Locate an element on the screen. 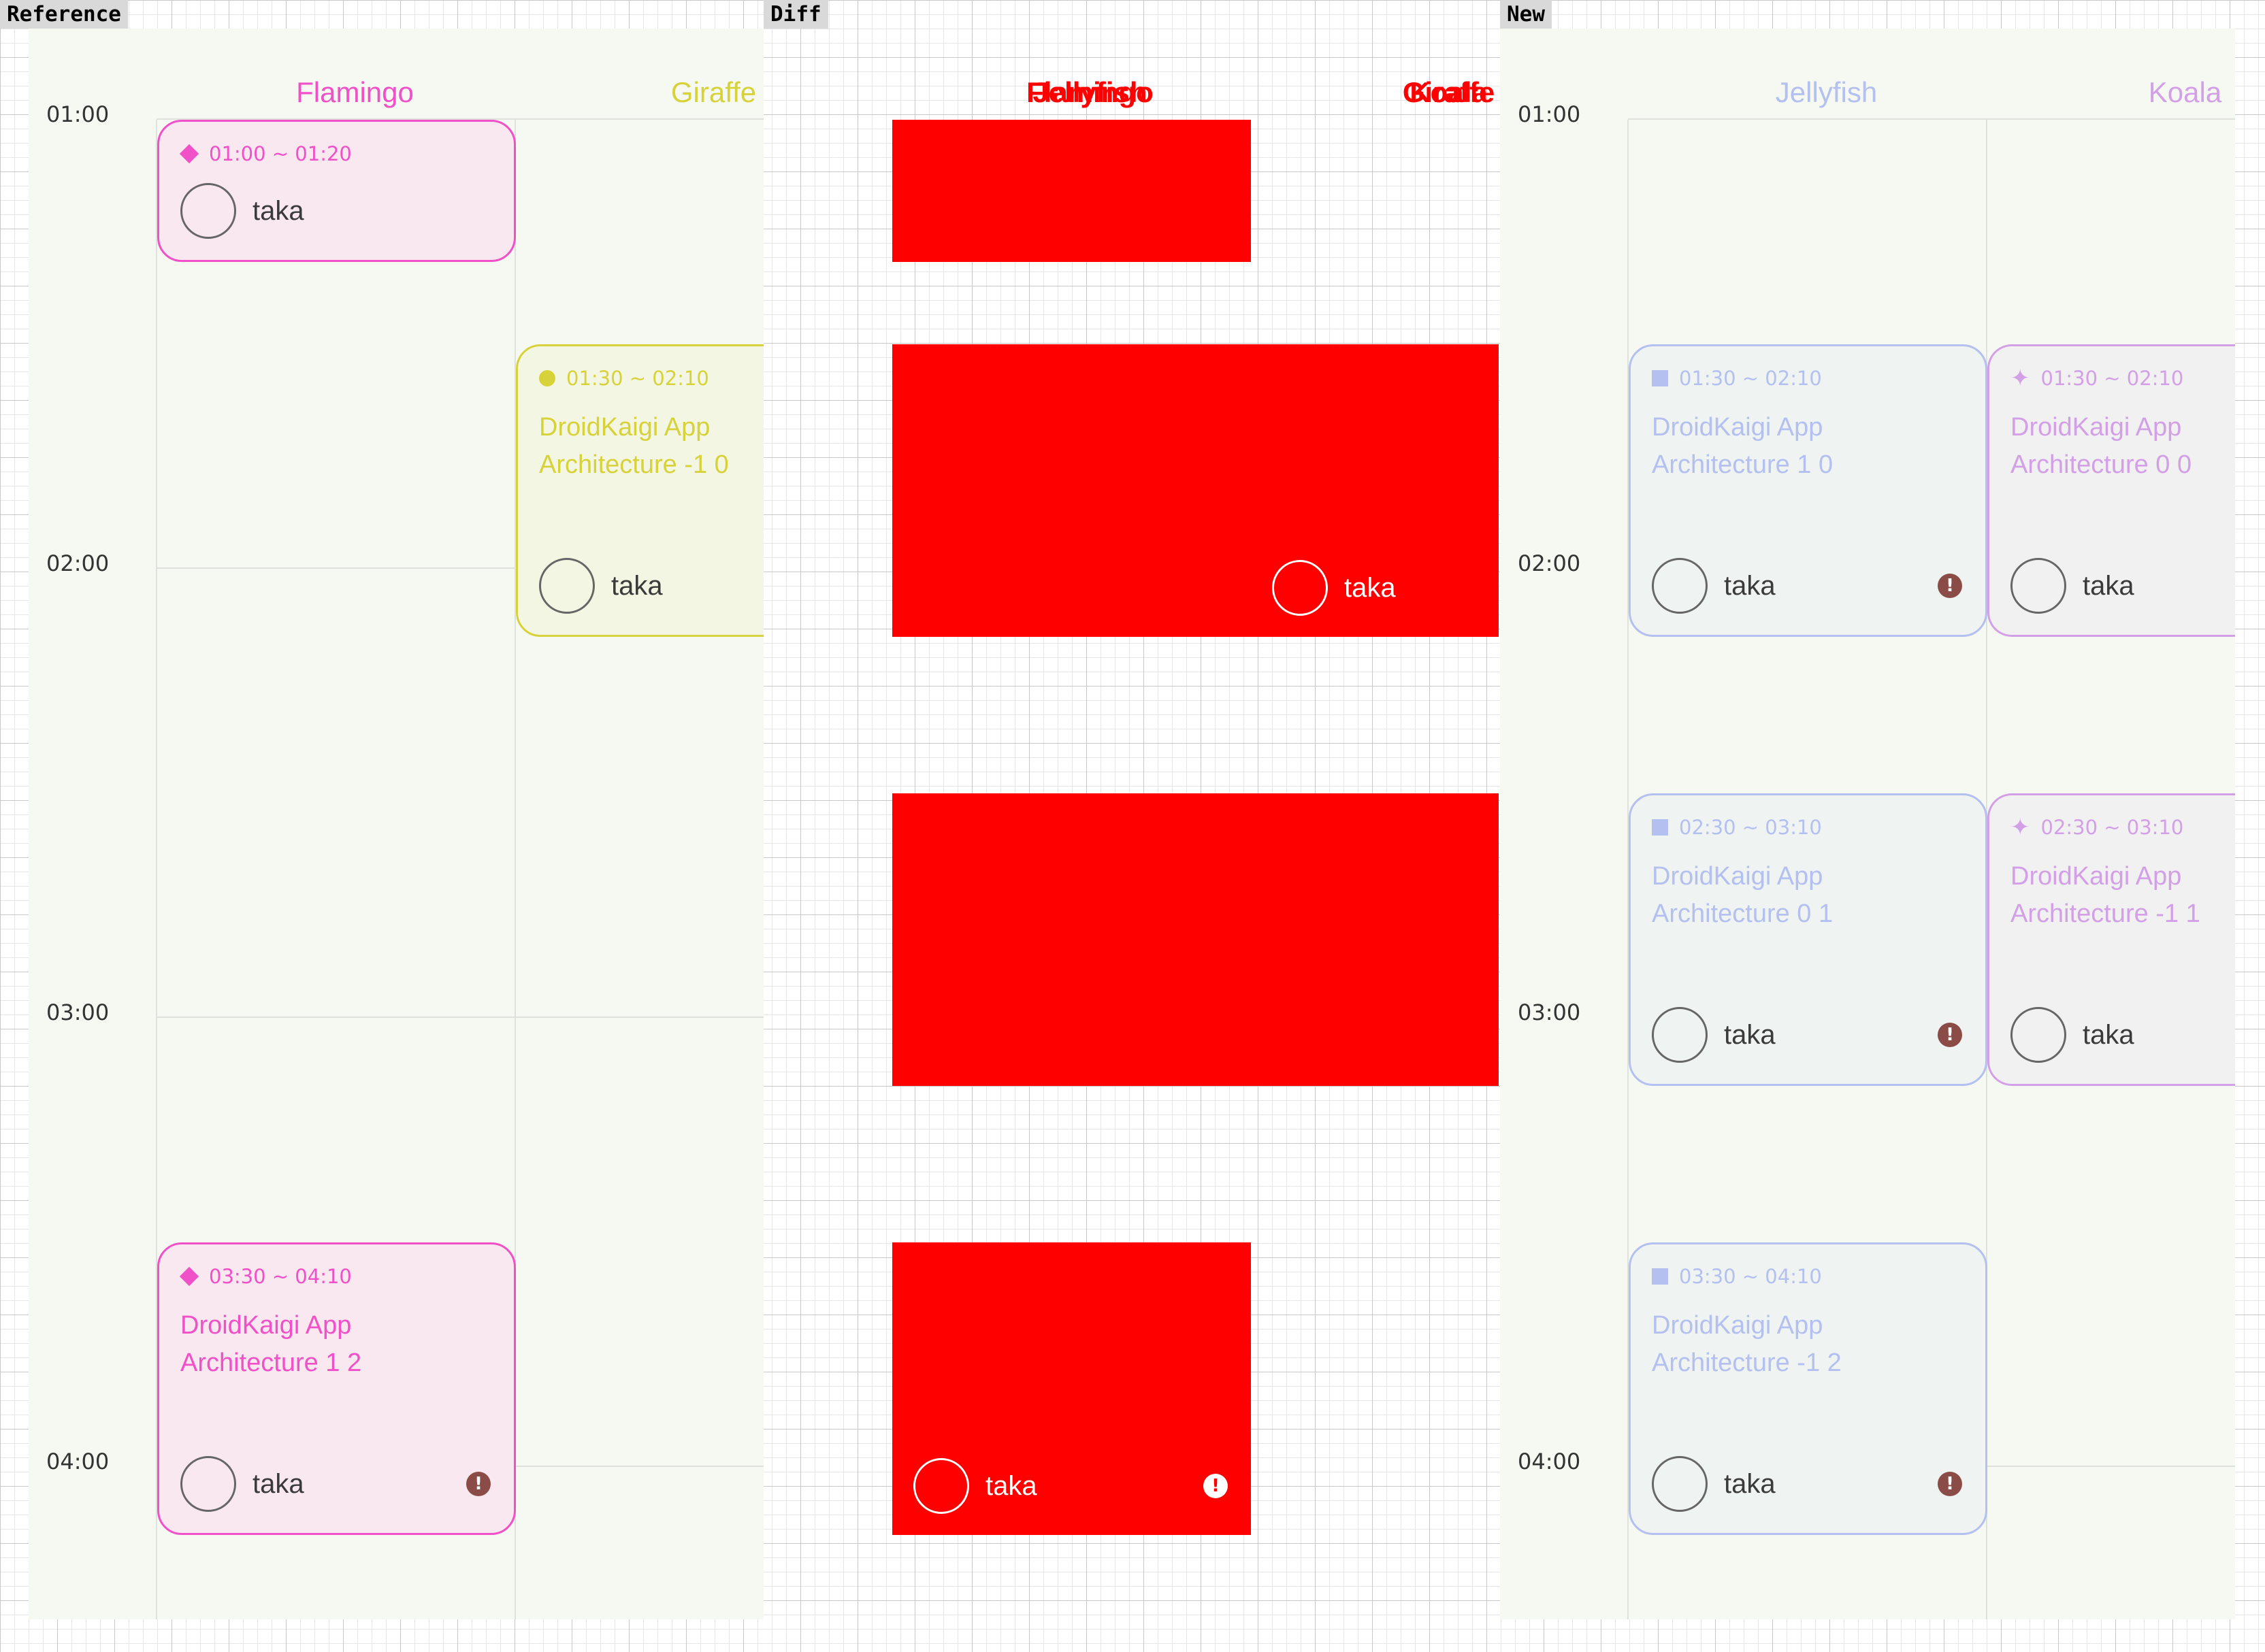 This screenshot has width=2265, height=1652. session-time: 01:00 ~ 01:20 is located at coordinates (280, 153).